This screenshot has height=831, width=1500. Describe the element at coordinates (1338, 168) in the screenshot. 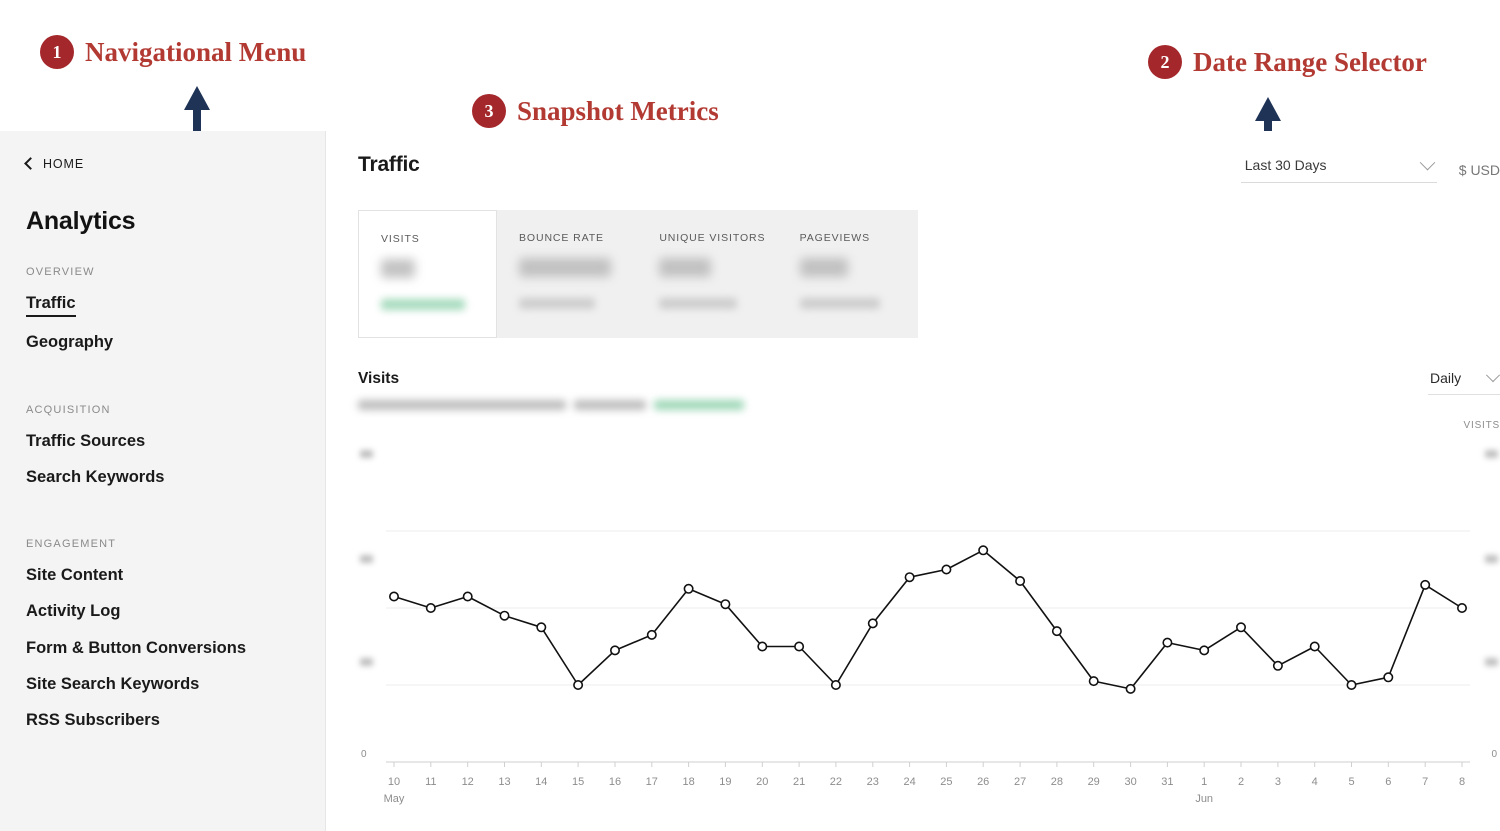

I see `date-range-dropdown: Last 30 Days` at that location.